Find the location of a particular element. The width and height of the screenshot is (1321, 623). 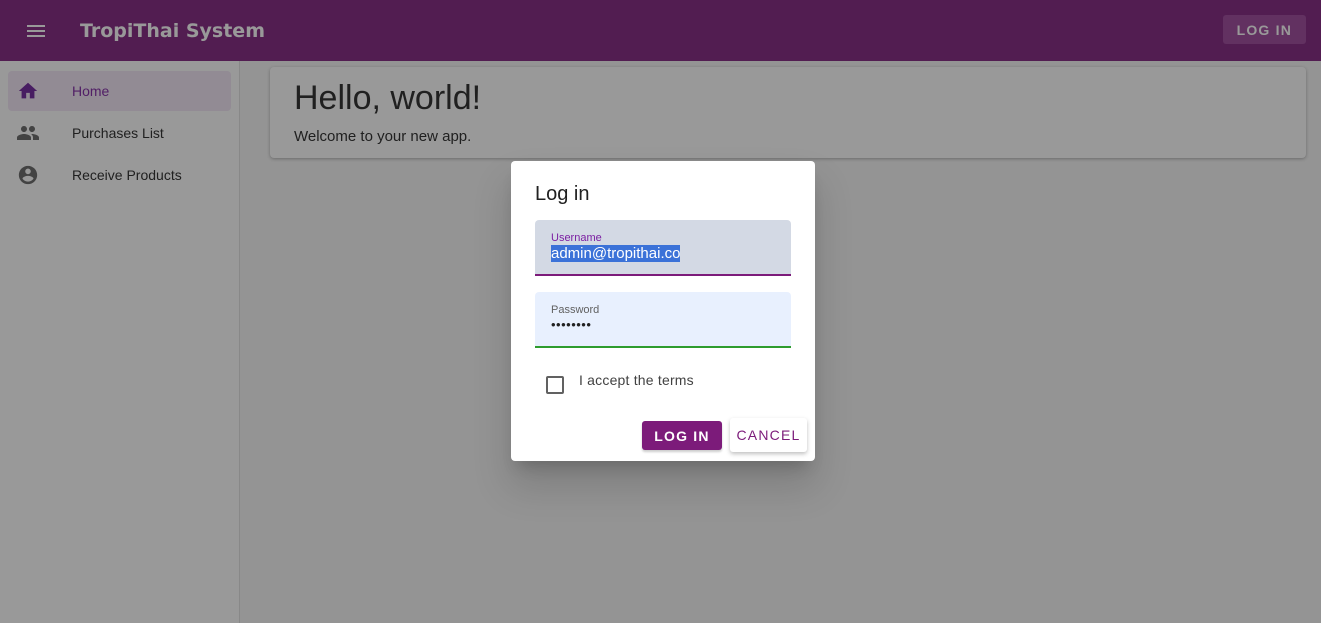

terms-checkbox is located at coordinates (555, 385).